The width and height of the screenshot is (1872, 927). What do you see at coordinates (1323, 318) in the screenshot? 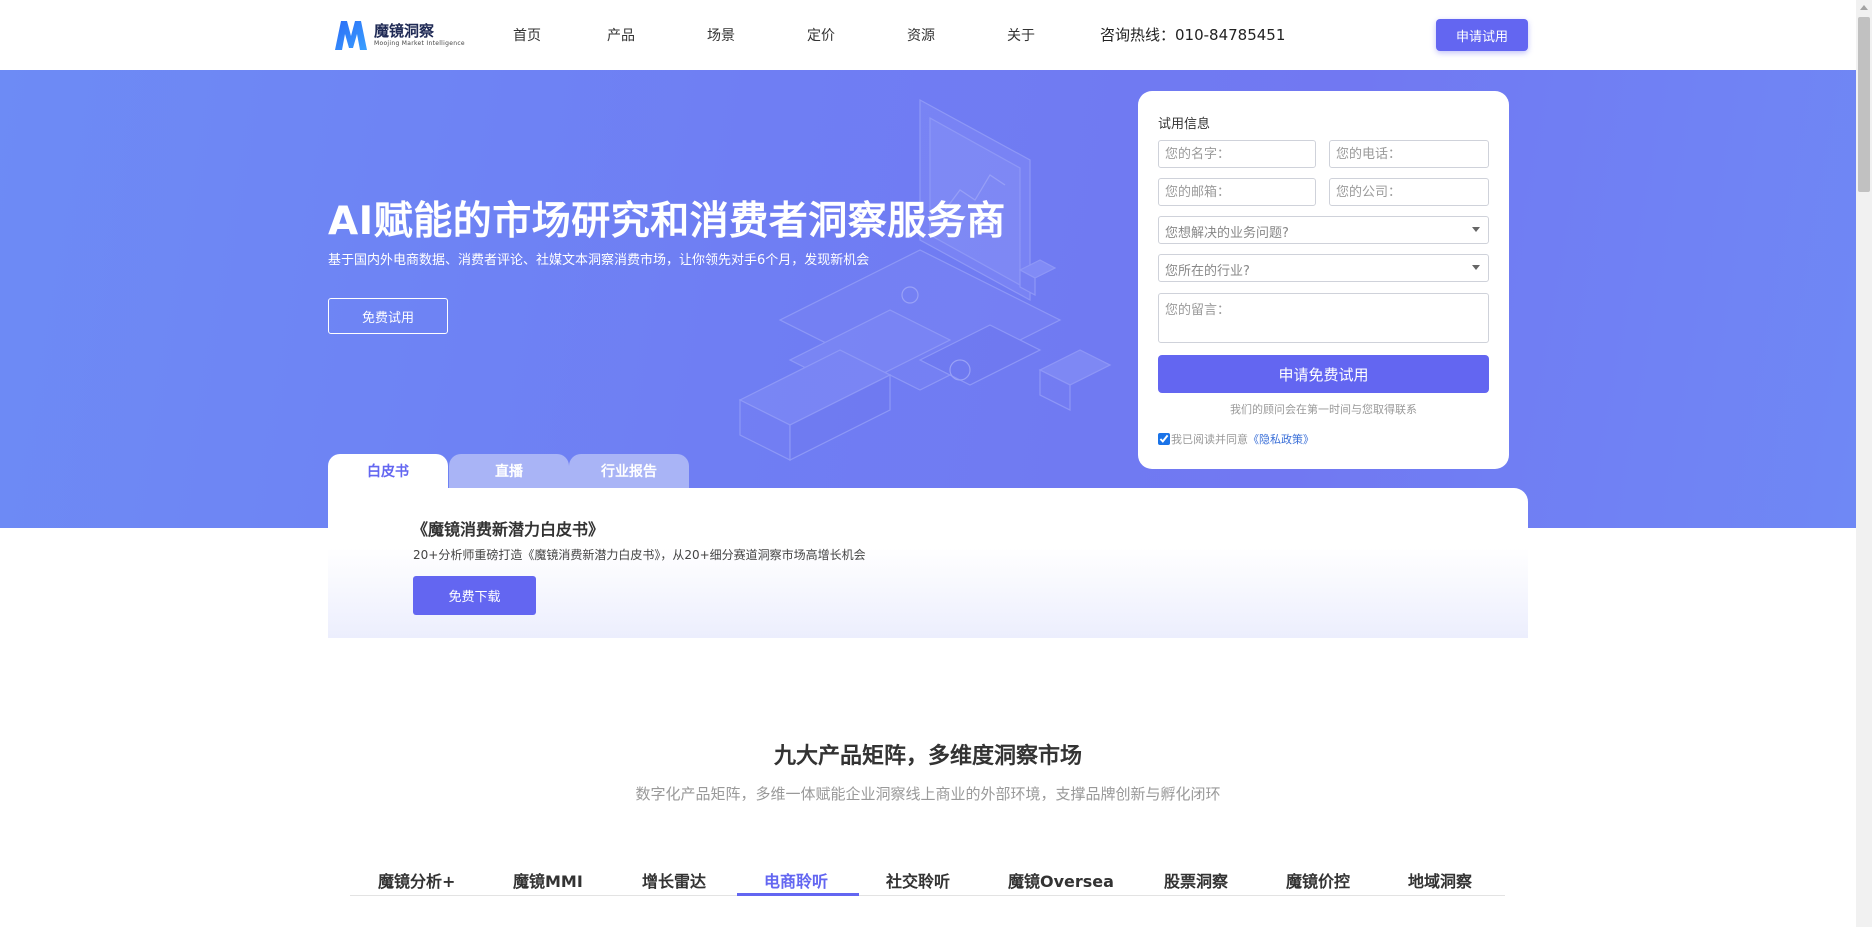
I see `message-textarea` at bounding box center [1323, 318].